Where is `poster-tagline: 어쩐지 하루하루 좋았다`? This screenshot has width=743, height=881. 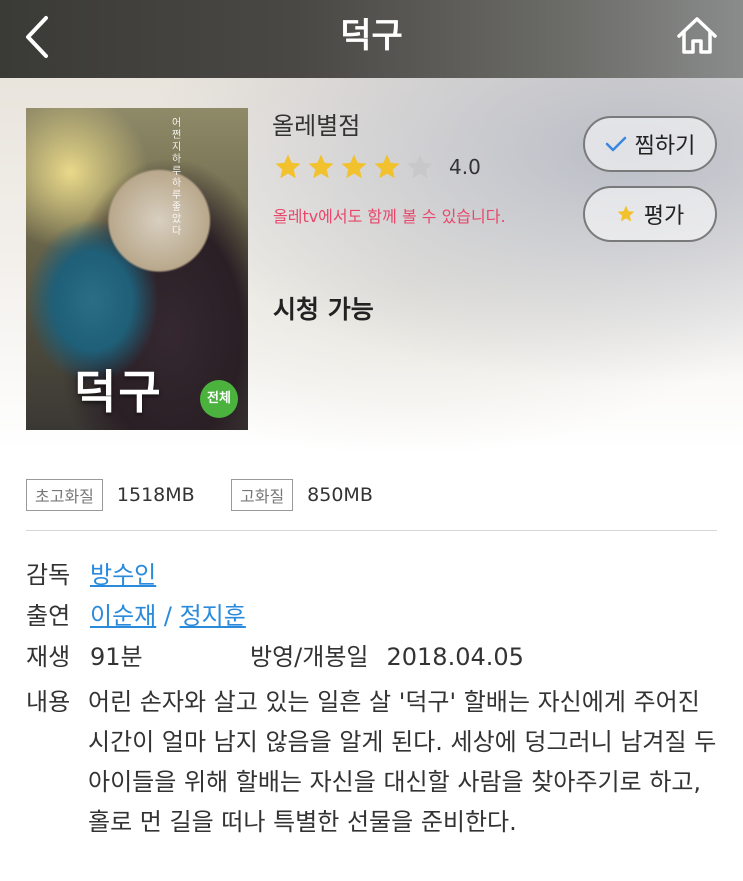 poster-tagline: 어쩐지 하루하루 좋았다 is located at coordinates (177, 177).